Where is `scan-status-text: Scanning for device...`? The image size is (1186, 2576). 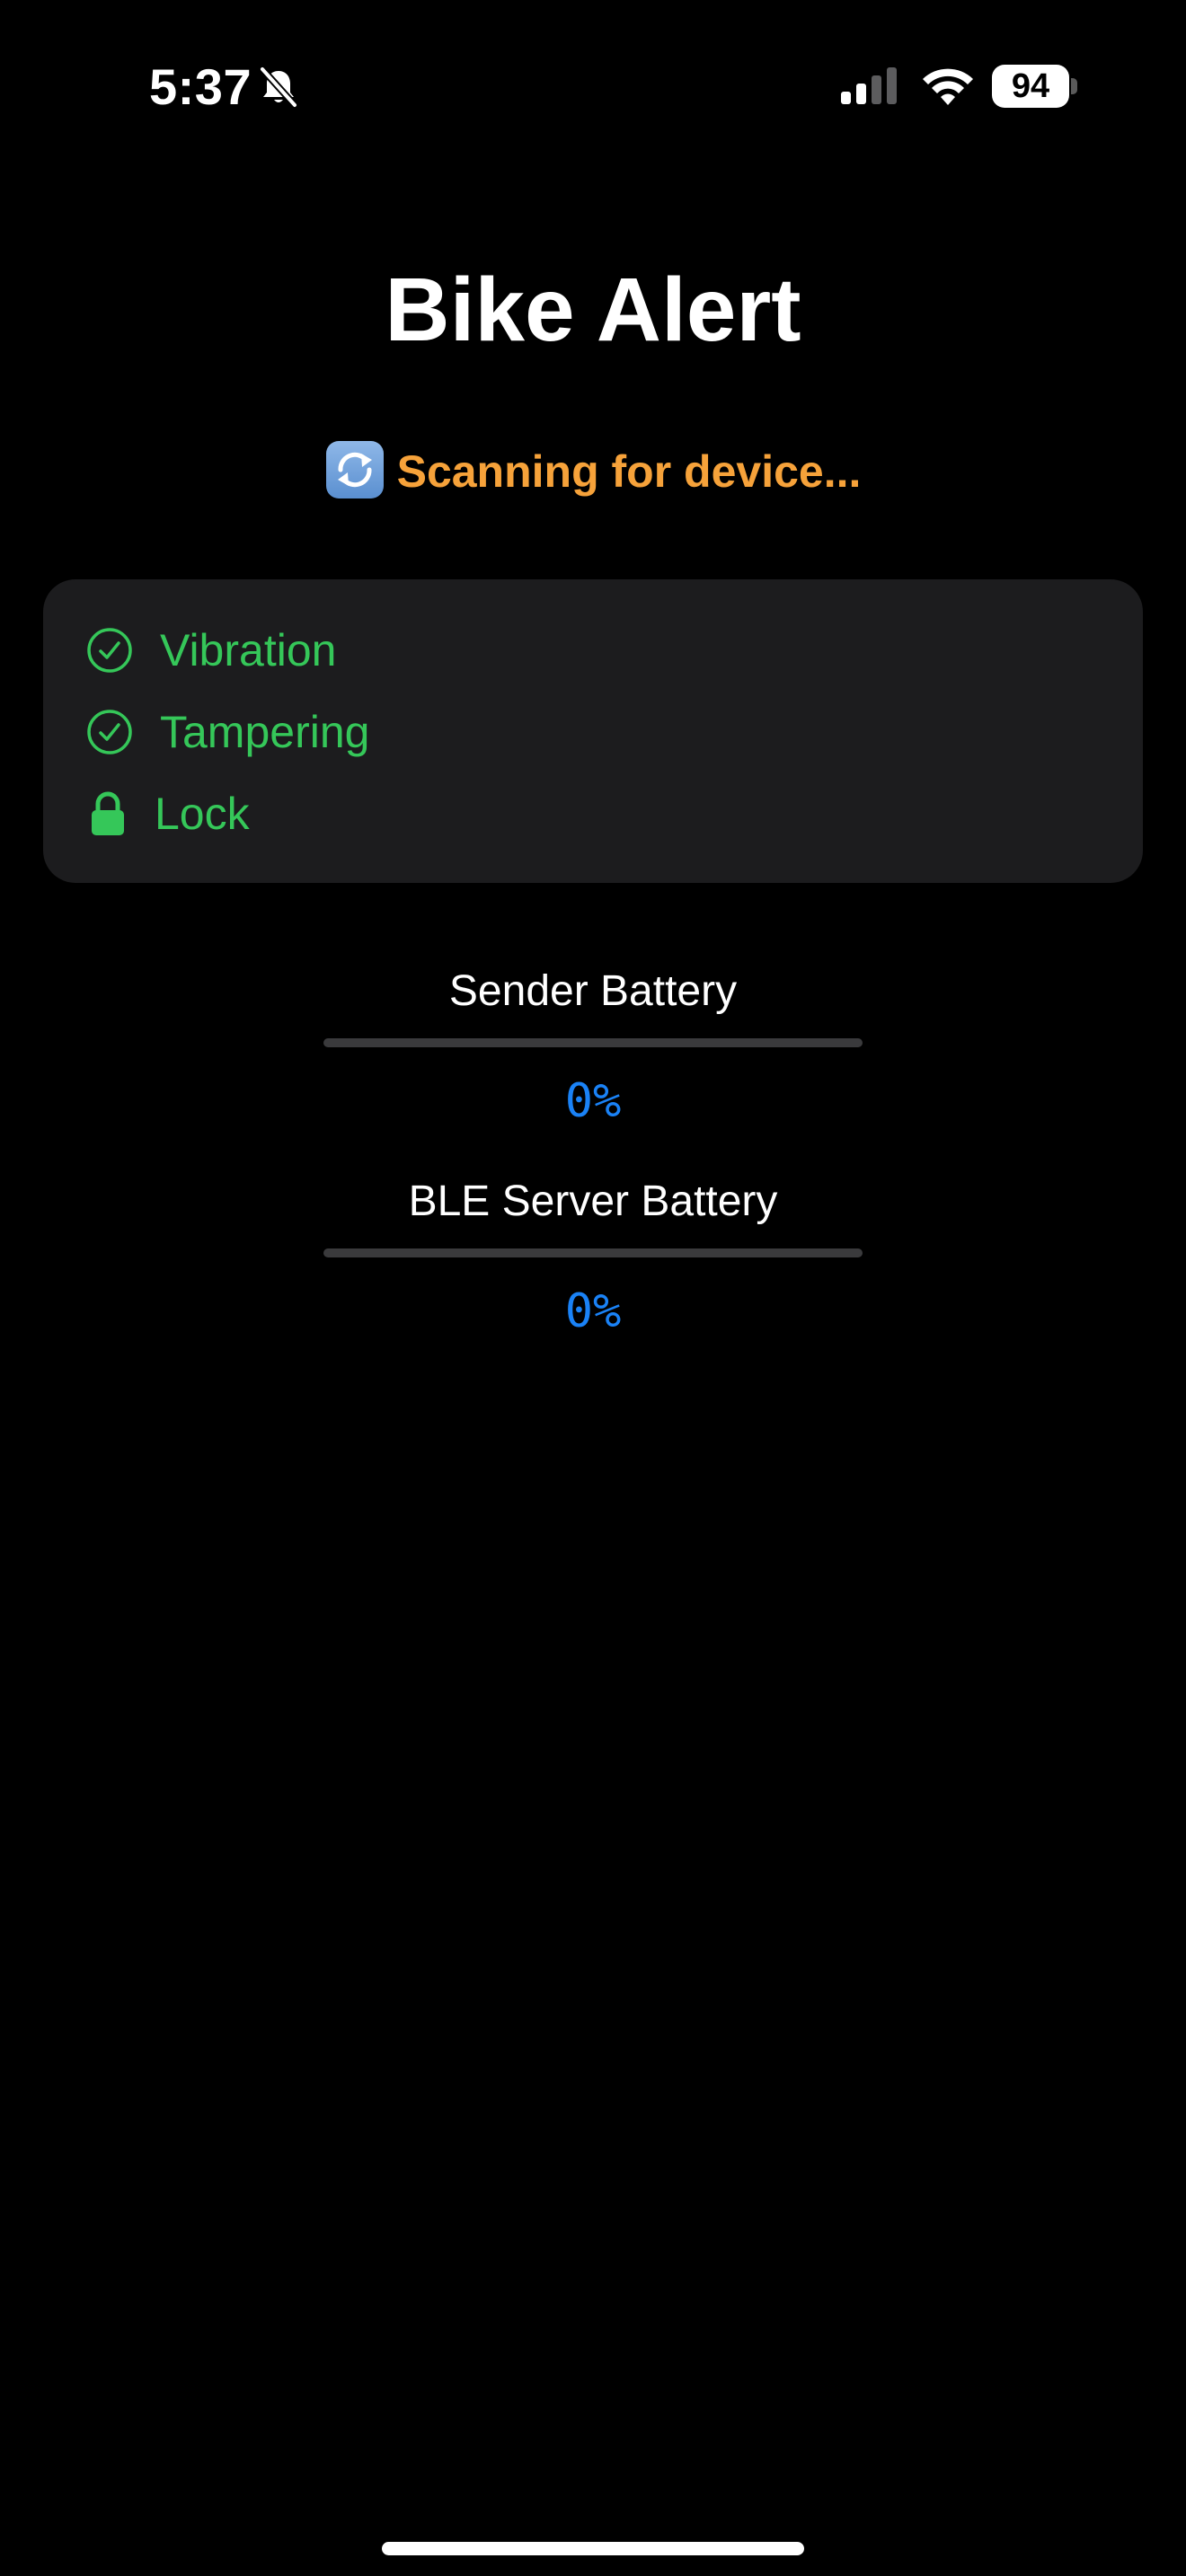
scan-status-text: Scanning for device... is located at coordinates (629, 471).